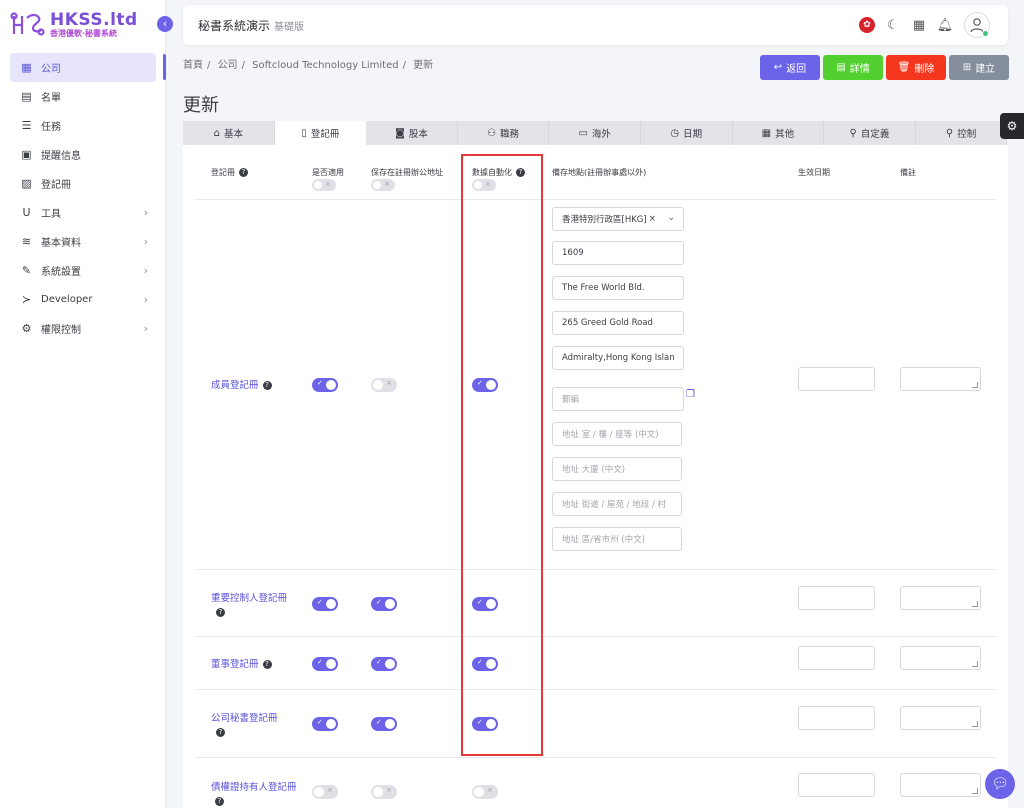  What do you see at coordinates (618, 253) in the screenshot?
I see `address-room-input: 1609` at bounding box center [618, 253].